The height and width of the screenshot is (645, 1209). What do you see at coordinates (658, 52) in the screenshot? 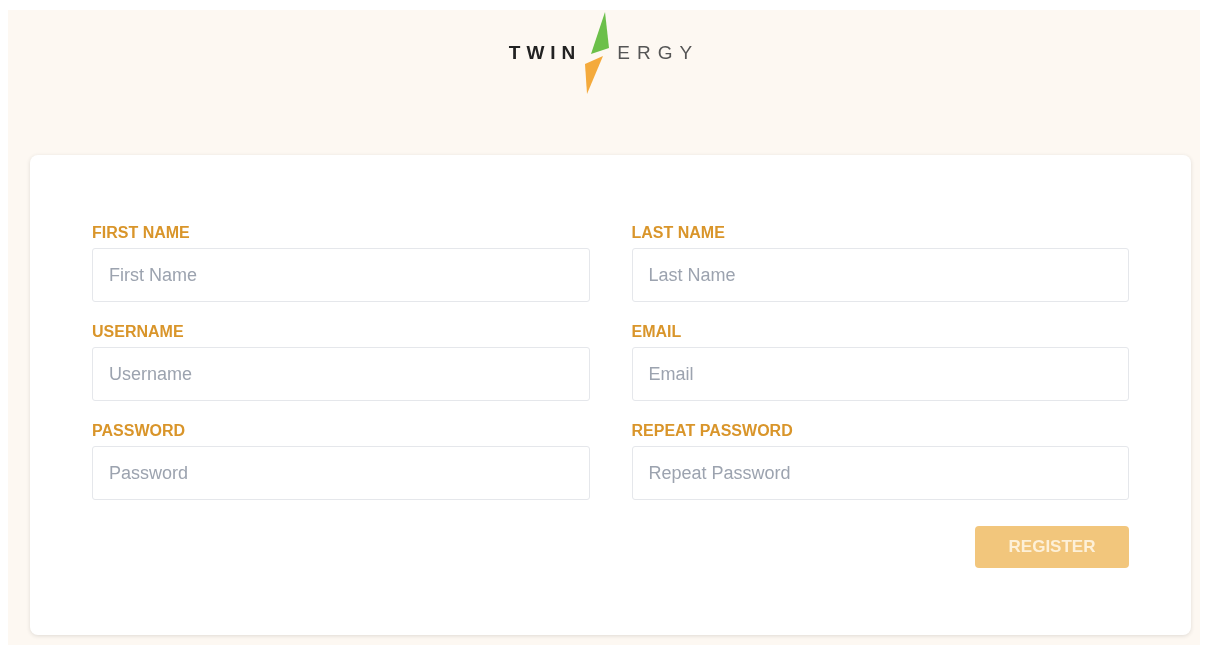
I see `logo-text: ERGY` at bounding box center [658, 52].